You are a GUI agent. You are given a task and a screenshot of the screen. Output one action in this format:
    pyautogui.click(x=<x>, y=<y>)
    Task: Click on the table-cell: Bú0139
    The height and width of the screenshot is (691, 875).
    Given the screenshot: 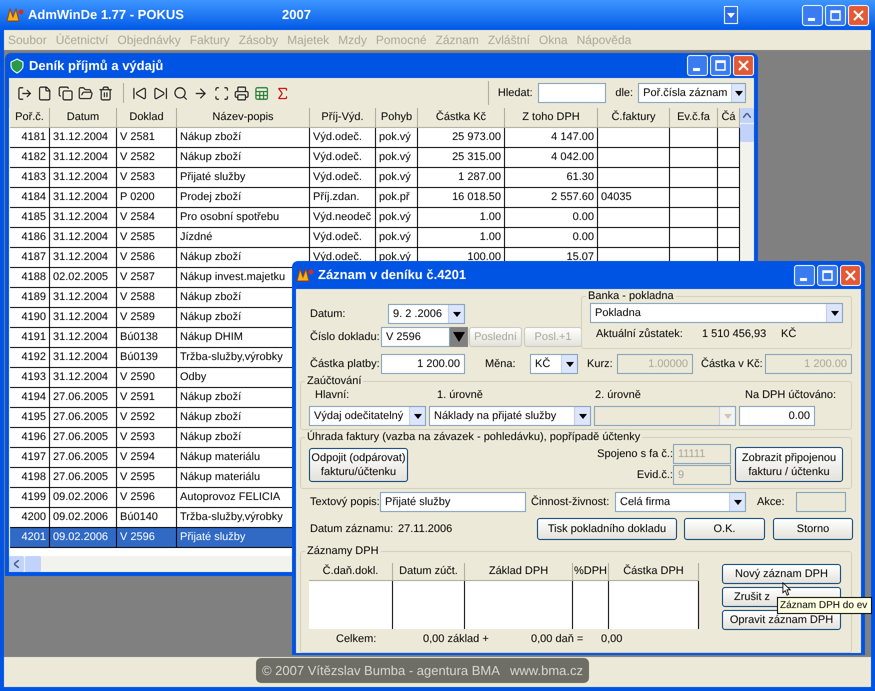 What is the action you would take?
    pyautogui.click(x=147, y=358)
    